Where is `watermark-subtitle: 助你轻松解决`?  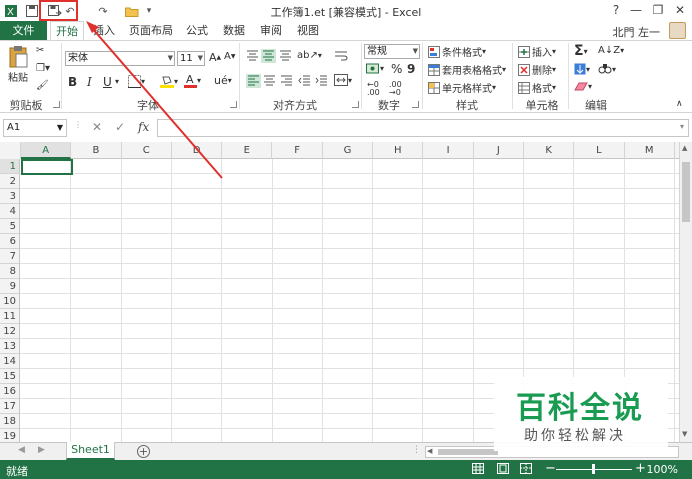
watermark-subtitle: 助你轻松解决 is located at coordinates (575, 436).